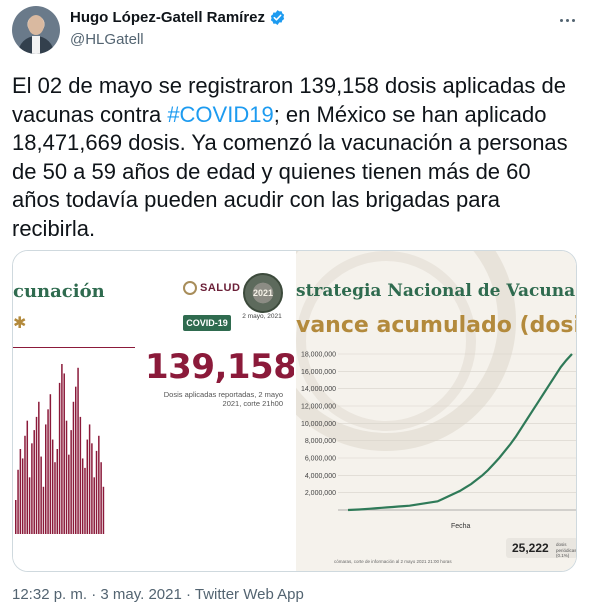  I want to click on daily-doses-bar-chart, so click(60, 449).